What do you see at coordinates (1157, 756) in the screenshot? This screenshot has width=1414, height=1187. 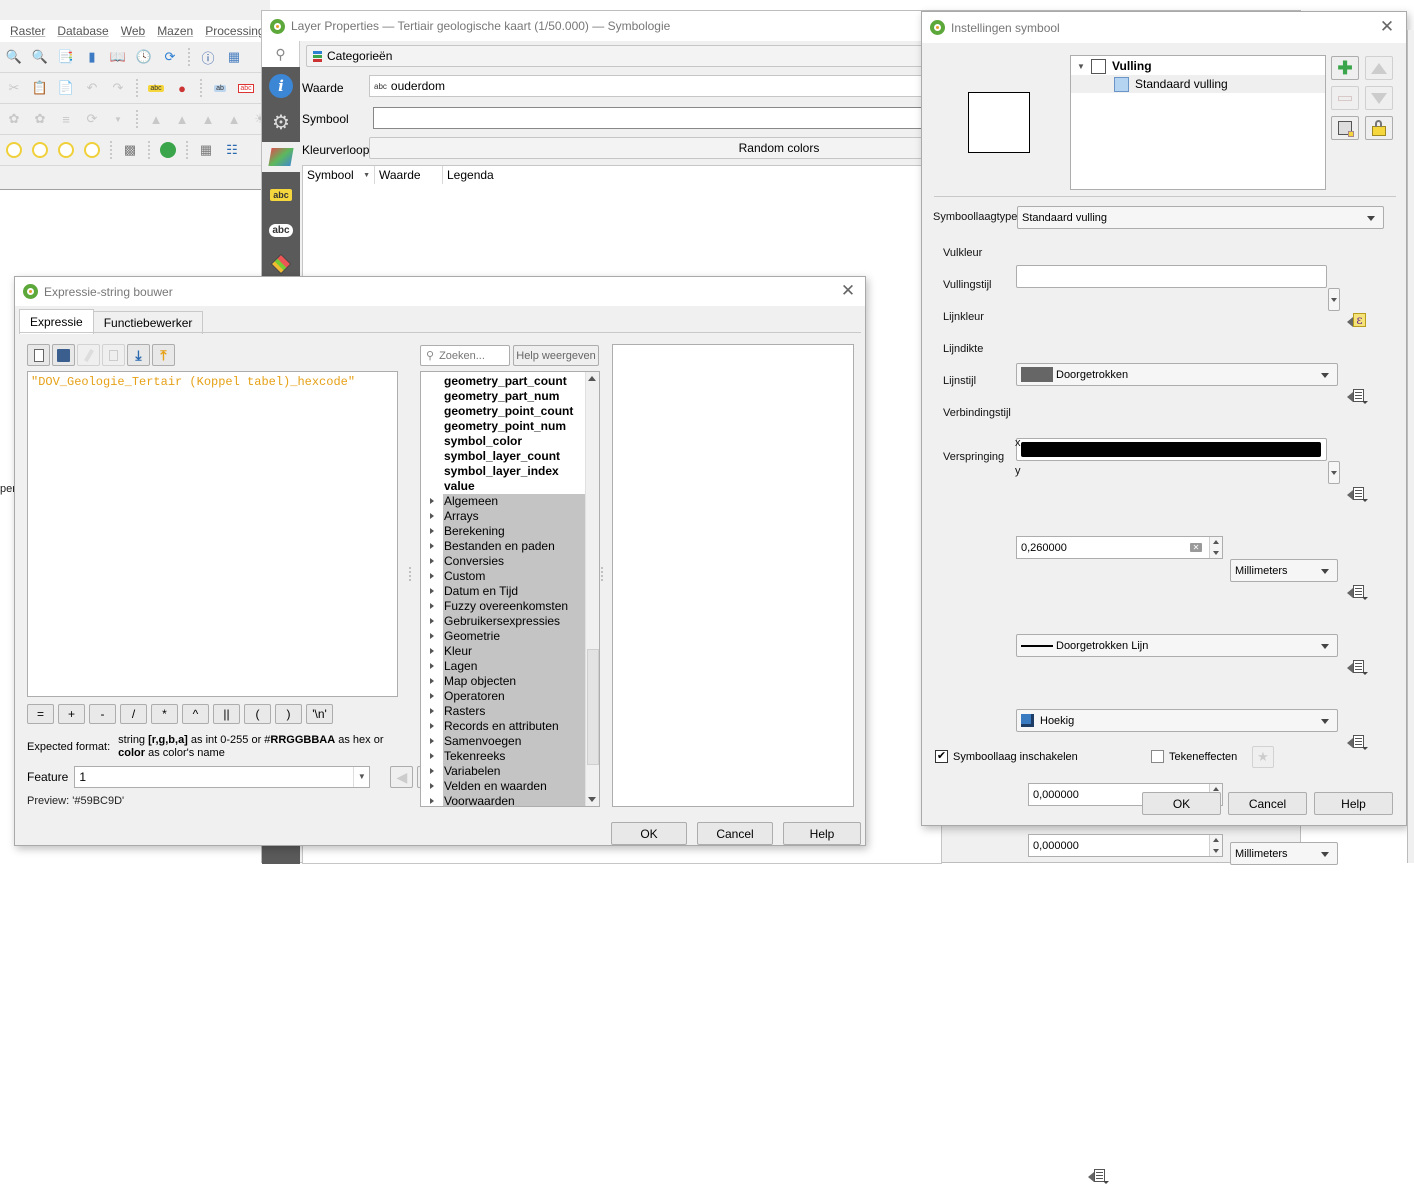 I see `draw-effects-checkbox` at bounding box center [1157, 756].